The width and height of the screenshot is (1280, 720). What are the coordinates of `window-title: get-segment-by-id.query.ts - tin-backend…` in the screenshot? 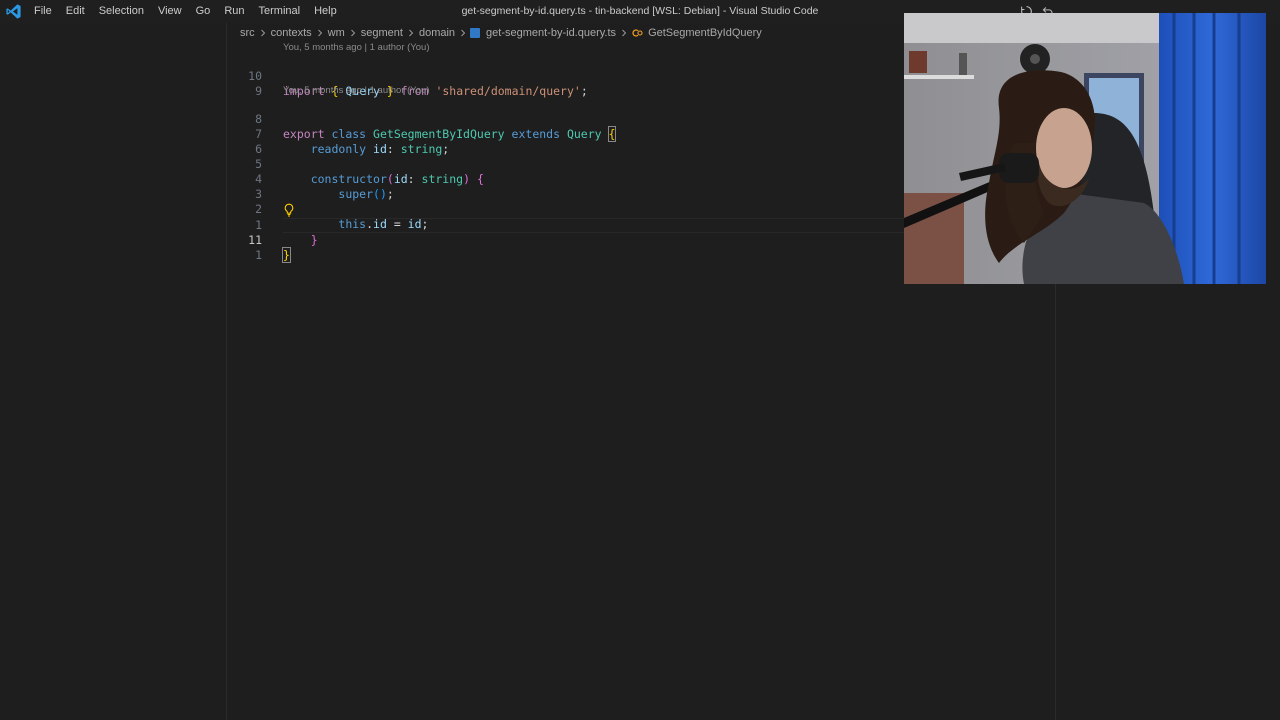 It's located at (640, 11).